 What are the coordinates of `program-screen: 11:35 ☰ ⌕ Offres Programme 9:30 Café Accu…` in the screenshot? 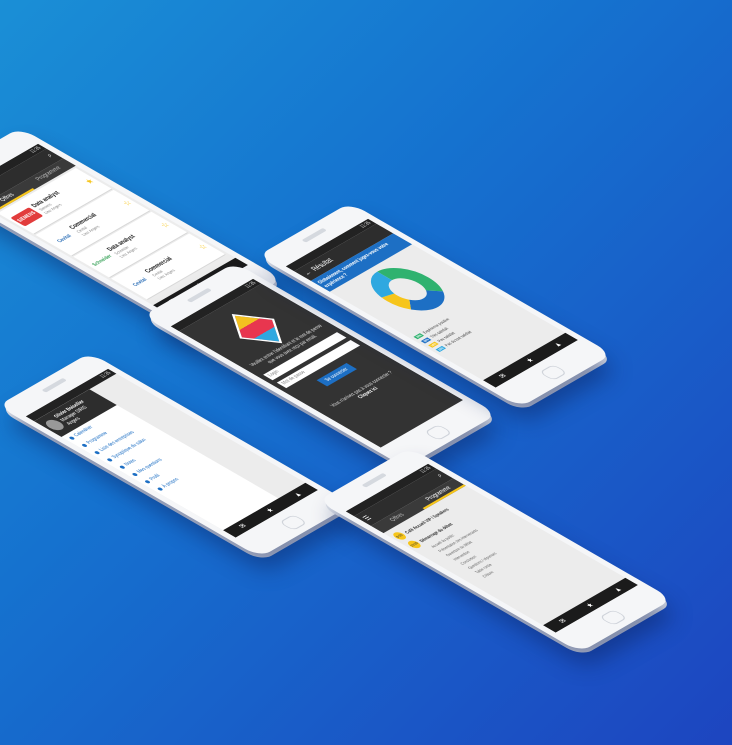 It's located at (492, 548).